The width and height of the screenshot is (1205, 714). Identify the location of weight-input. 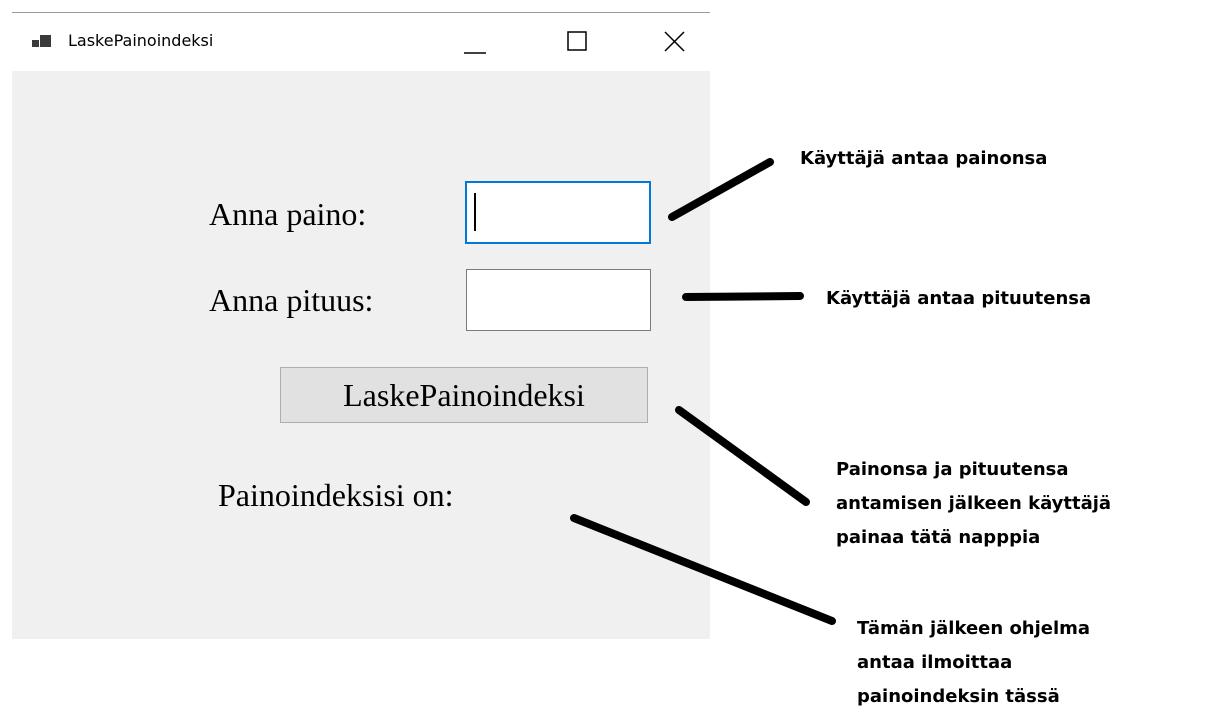
(558, 212).